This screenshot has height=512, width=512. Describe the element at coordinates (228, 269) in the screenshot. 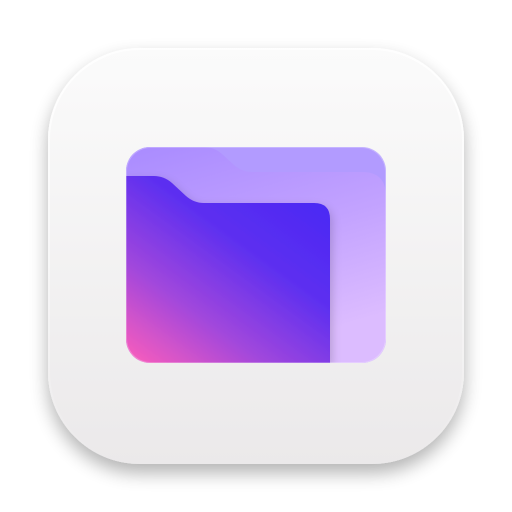

I see `folder-front-icon` at that location.